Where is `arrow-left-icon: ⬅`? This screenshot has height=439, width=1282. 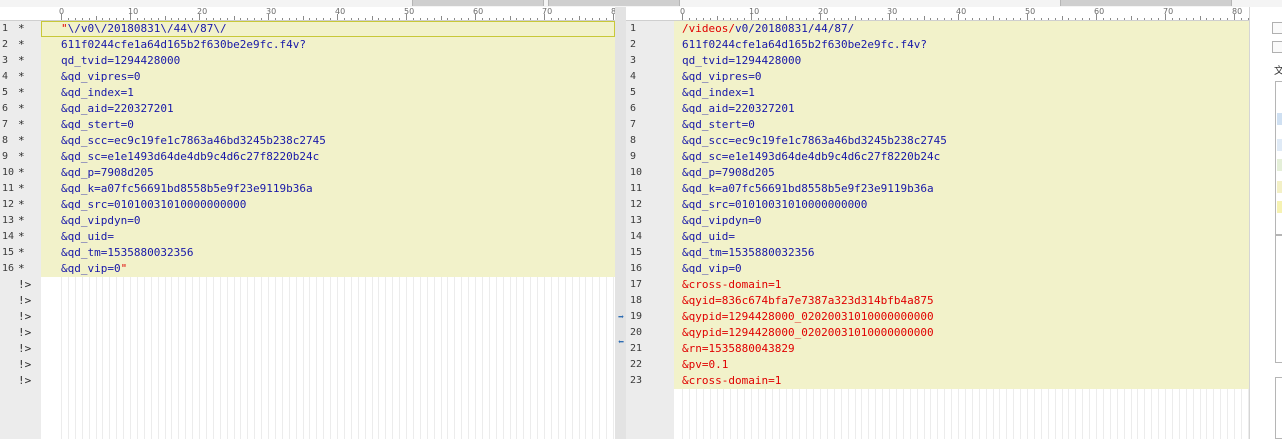 arrow-left-icon: ⬅ is located at coordinates (621, 343).